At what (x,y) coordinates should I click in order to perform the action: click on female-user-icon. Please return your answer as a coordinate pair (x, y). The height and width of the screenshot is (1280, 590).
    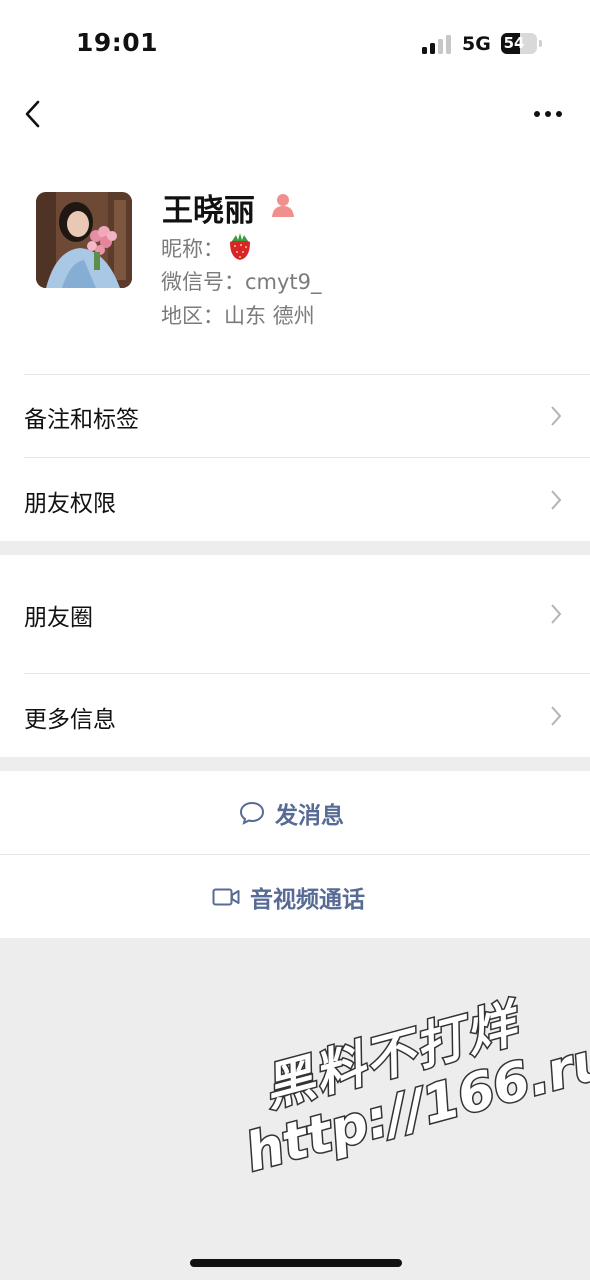
    Looking at the image, I should click on (283, 205).